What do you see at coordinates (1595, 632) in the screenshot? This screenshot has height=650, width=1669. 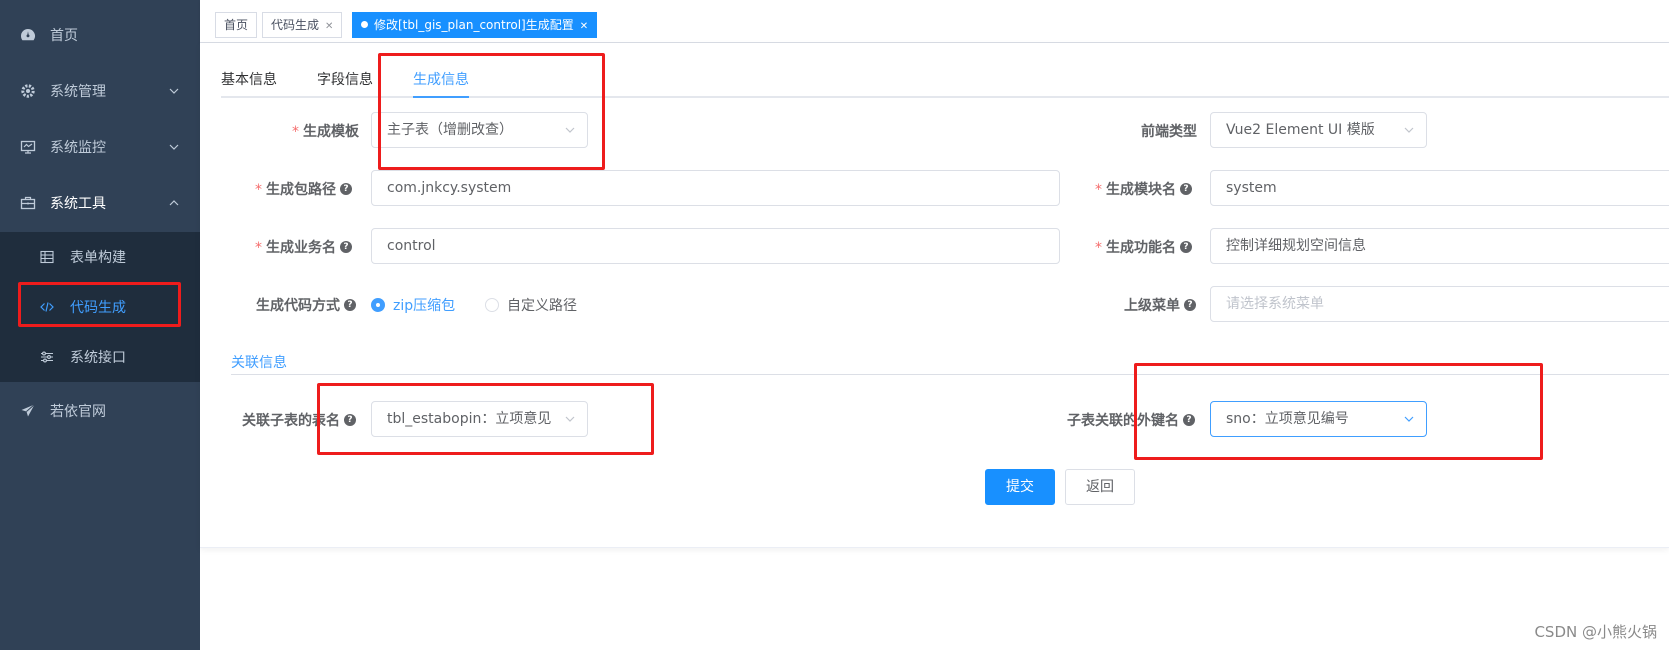 I see `watermark: CSDN @小熊火锅` at bounding box center [1595, 632].